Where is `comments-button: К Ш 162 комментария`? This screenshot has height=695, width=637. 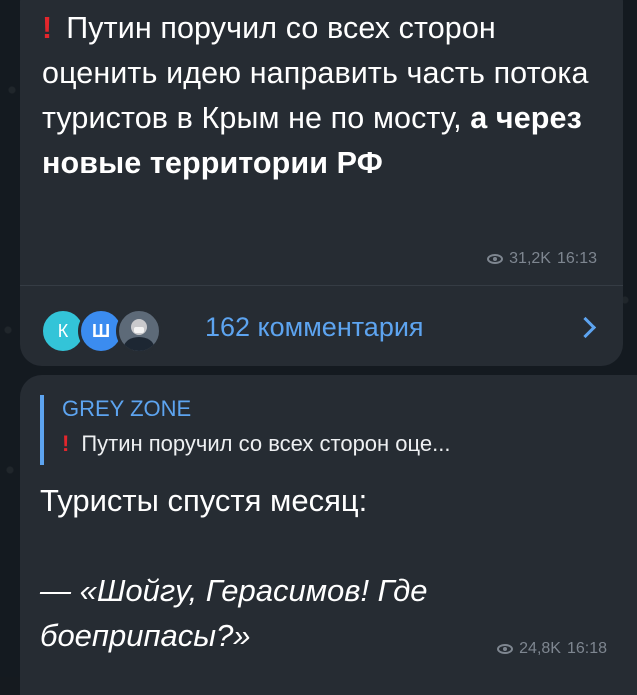 comments-button: К Ш 162 комментария is located at coordinates (321, 325).